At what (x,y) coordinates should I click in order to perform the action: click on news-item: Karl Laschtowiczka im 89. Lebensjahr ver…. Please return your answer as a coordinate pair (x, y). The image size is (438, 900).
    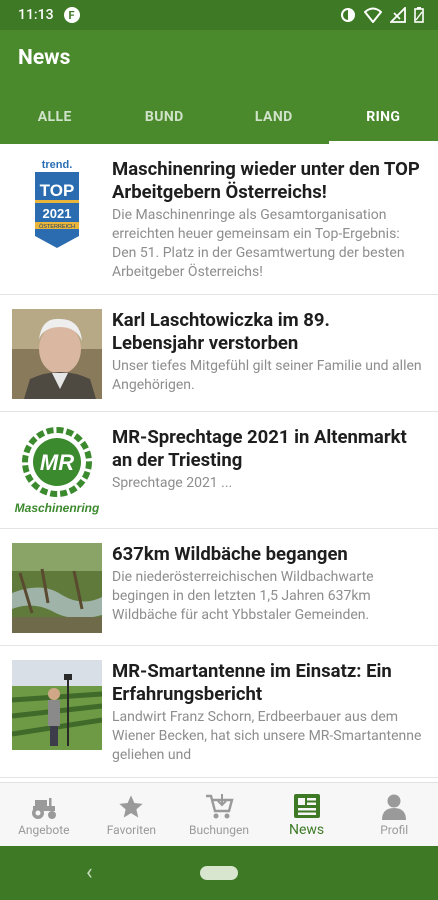
    Looking at the image, I should click on (219, 353).